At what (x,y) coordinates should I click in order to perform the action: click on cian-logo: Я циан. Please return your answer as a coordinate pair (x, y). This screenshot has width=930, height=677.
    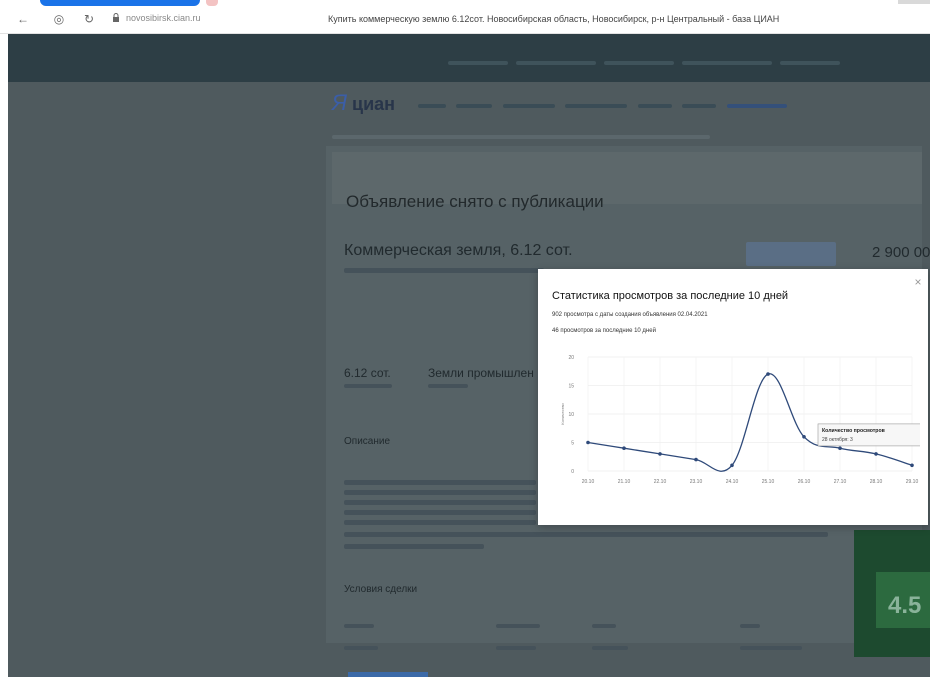
    Looking at the image, I should click on (363, 103).